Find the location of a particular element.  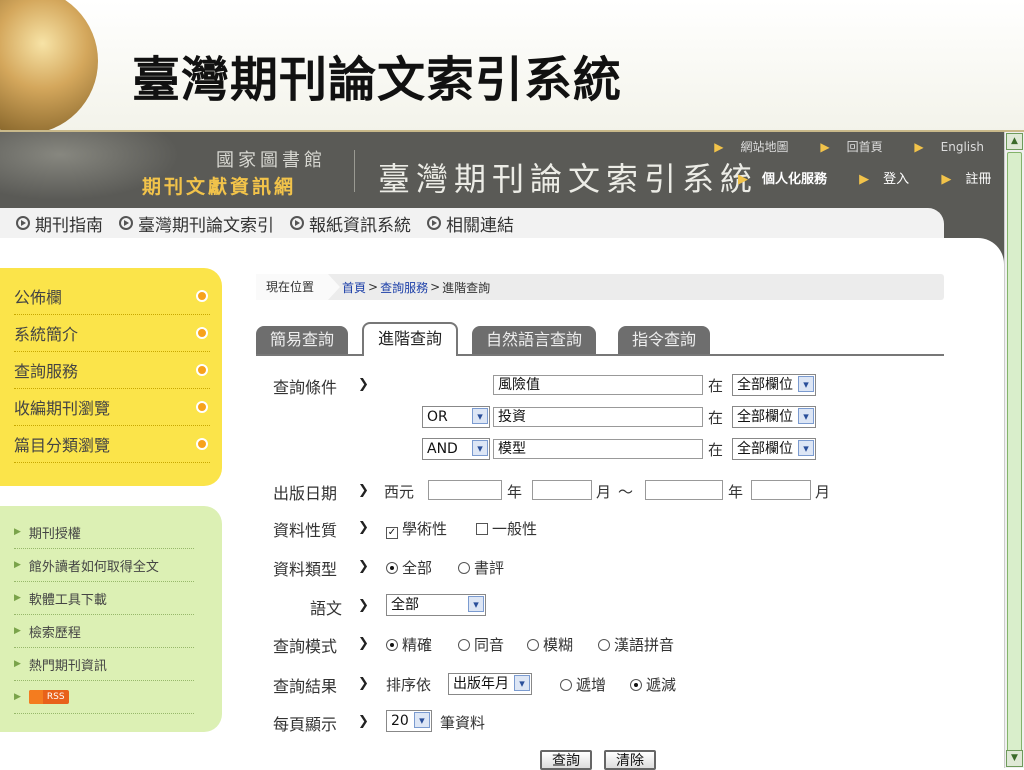

type-option-review: 書評 is located at coordinates (481, 567).